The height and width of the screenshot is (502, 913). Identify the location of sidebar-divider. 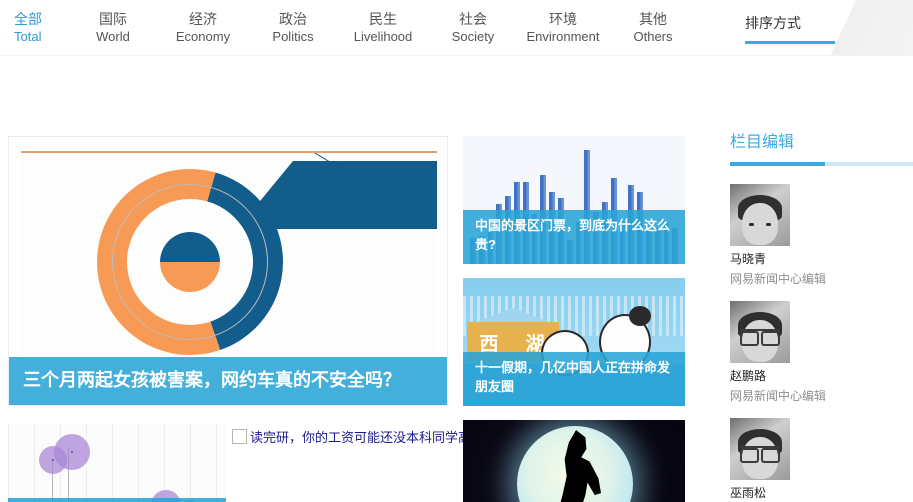
(821, 164).